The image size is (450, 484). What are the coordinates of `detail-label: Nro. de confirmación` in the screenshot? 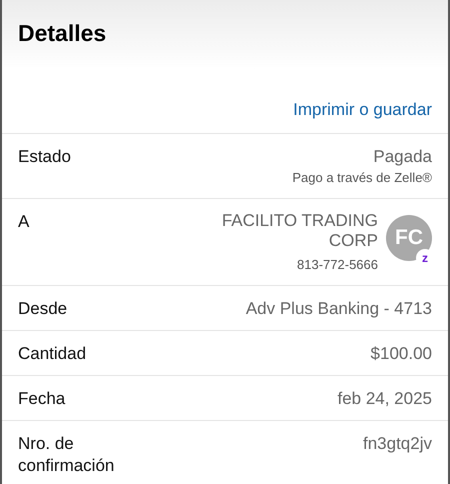 It's located at (67, 455).